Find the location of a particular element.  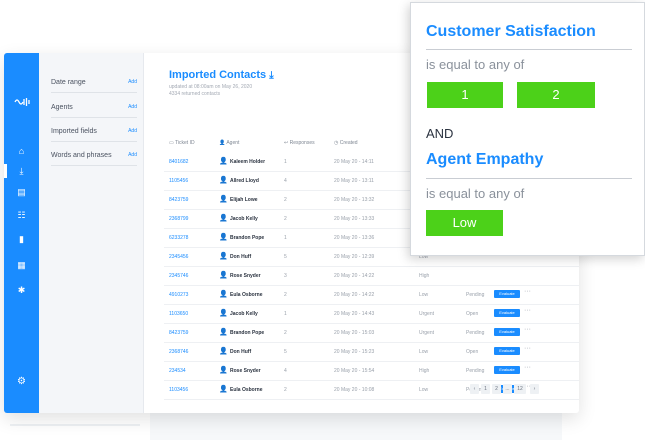

created-date: 20 May 20 - 15:23 is located at coordinates (354, 352).